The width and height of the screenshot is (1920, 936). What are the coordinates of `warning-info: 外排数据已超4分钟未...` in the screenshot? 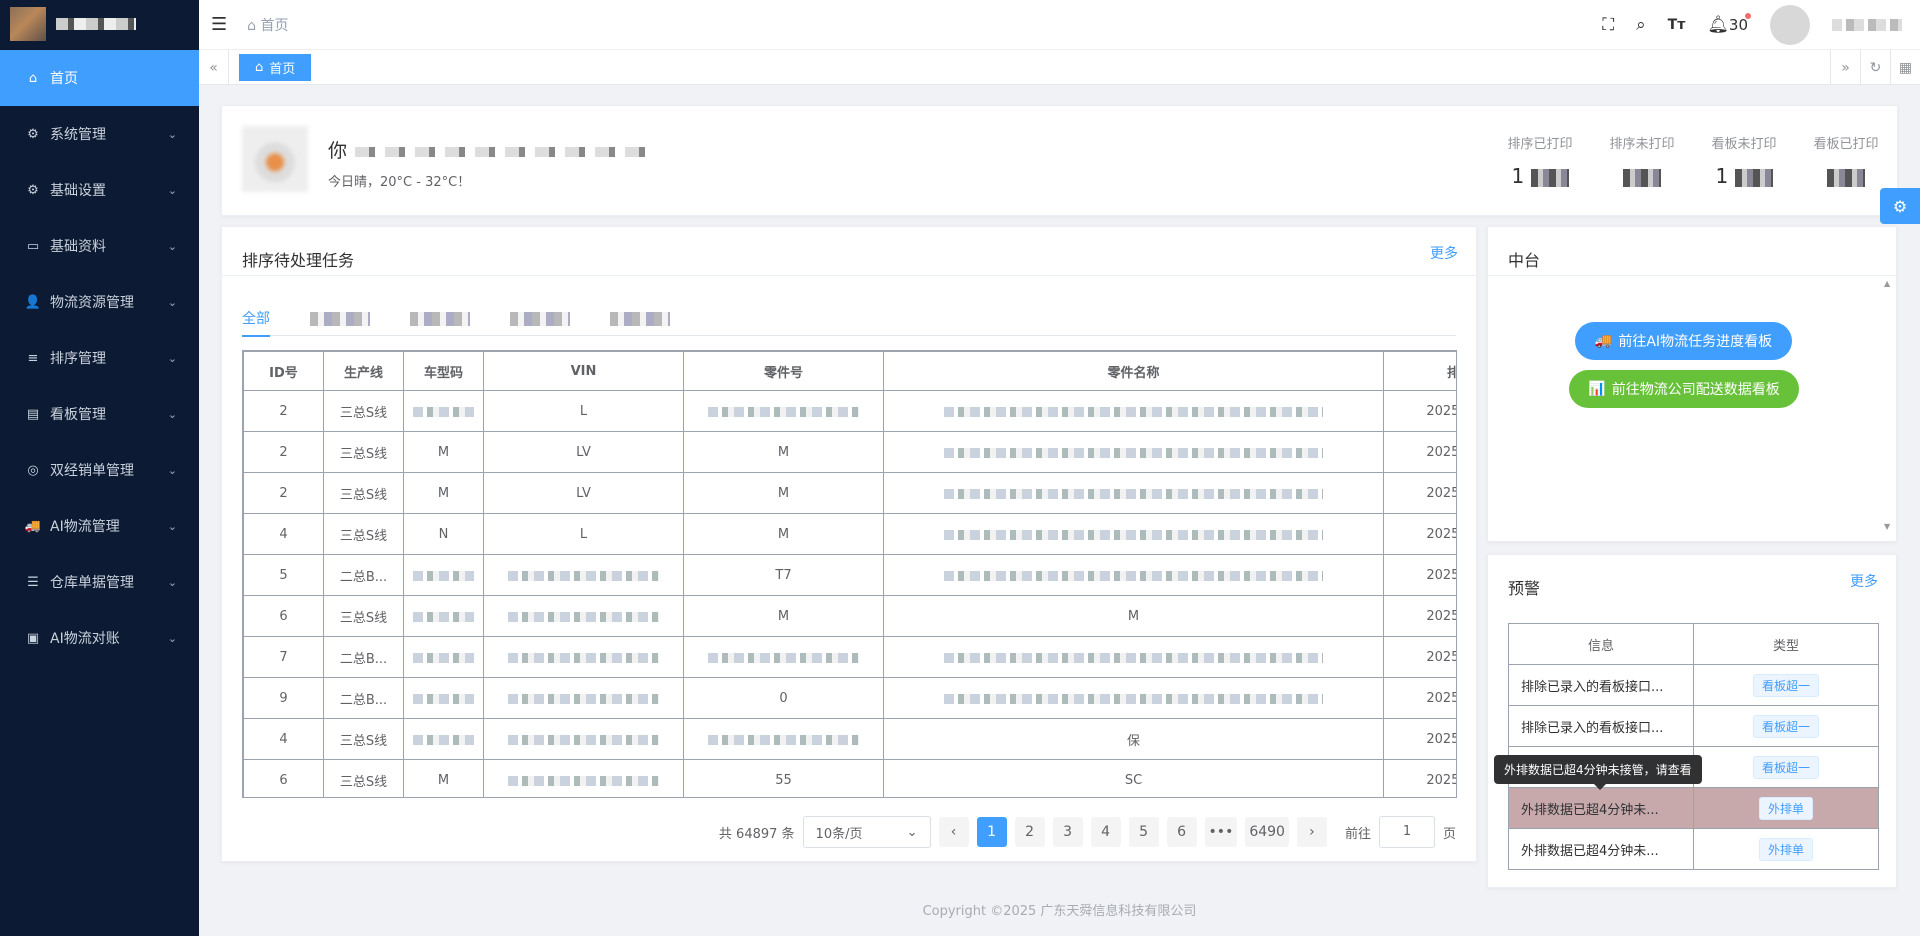 It's located at (1601, 849).